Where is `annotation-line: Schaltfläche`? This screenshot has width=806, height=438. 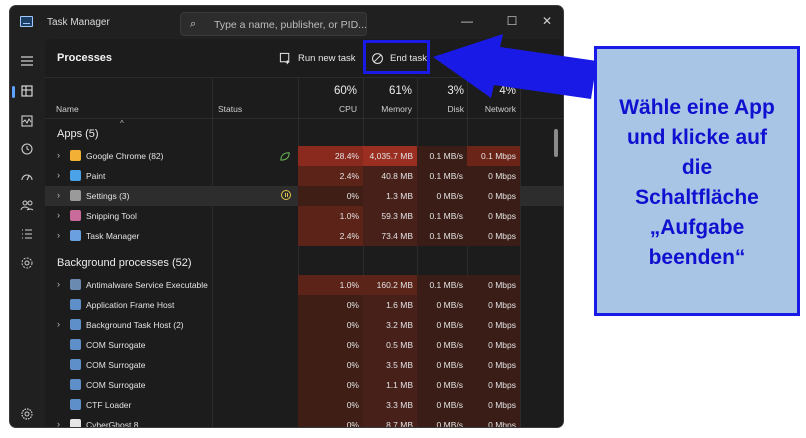 annotation-line: Schaltfläche is located at coordinates (697, 197).